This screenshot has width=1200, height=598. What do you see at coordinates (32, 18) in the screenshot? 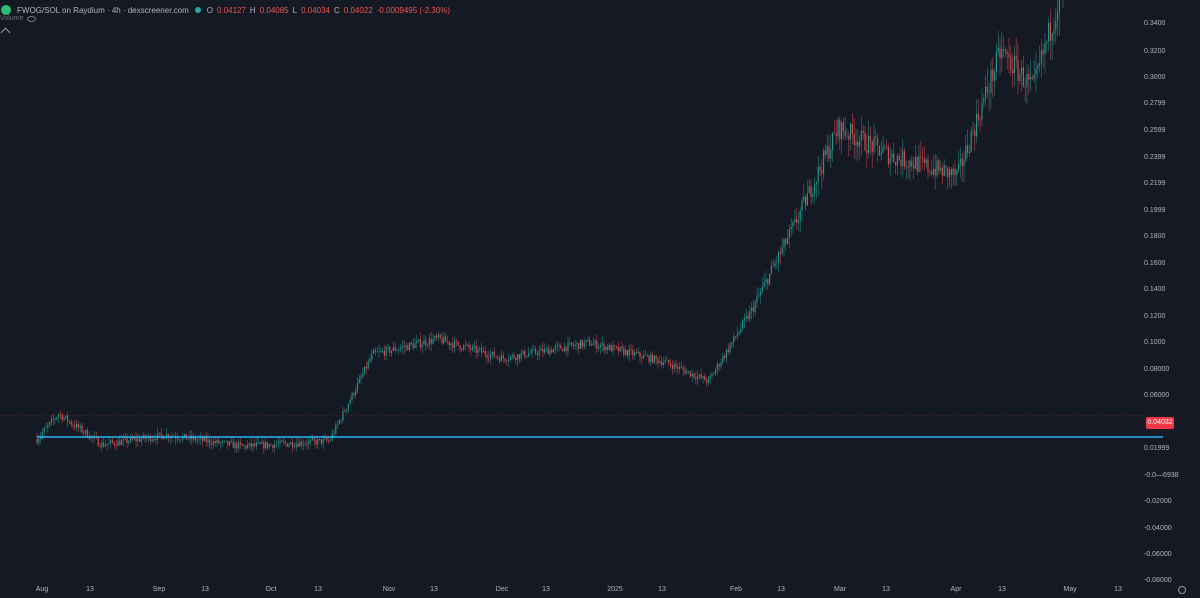
I see `eye-icon` at bounding box center [32, 18].